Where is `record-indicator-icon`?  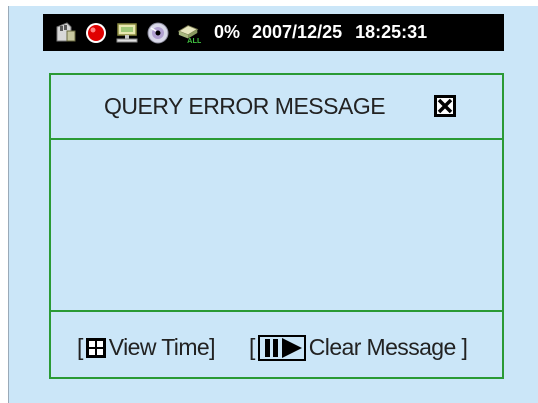
record-indicator-icon is located at coordinates (96, 33).